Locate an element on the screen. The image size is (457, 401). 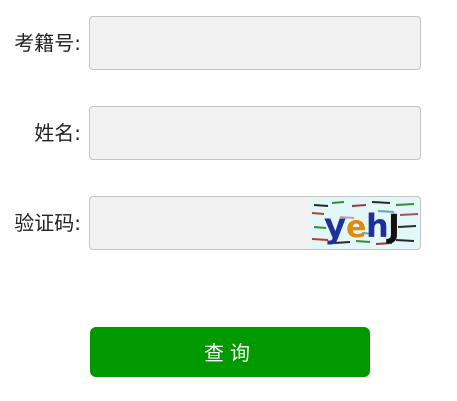
exam-number-row: 考籍号: is located at coordinates (228, 43).